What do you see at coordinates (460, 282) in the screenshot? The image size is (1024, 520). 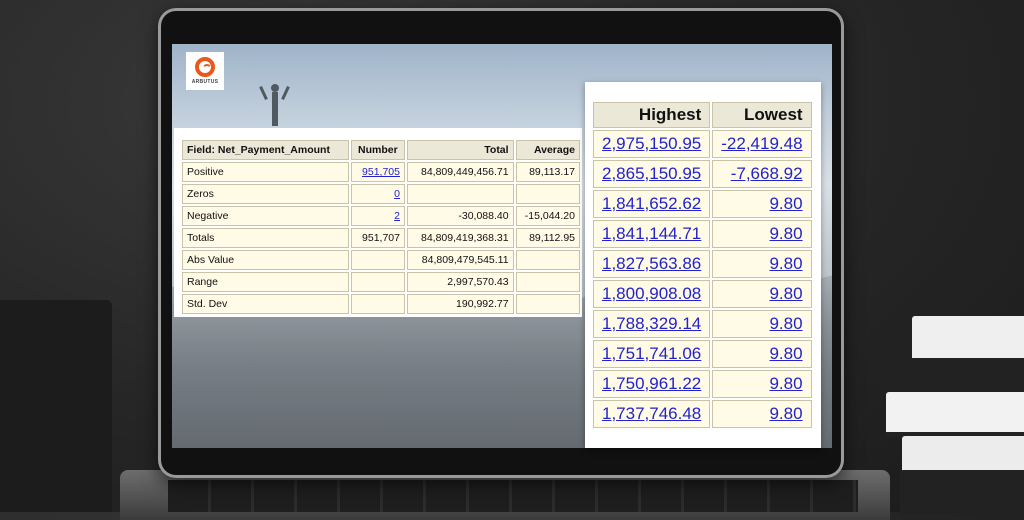 I see `row-total: 2,997,570.43` at bounding box center [460, 282].